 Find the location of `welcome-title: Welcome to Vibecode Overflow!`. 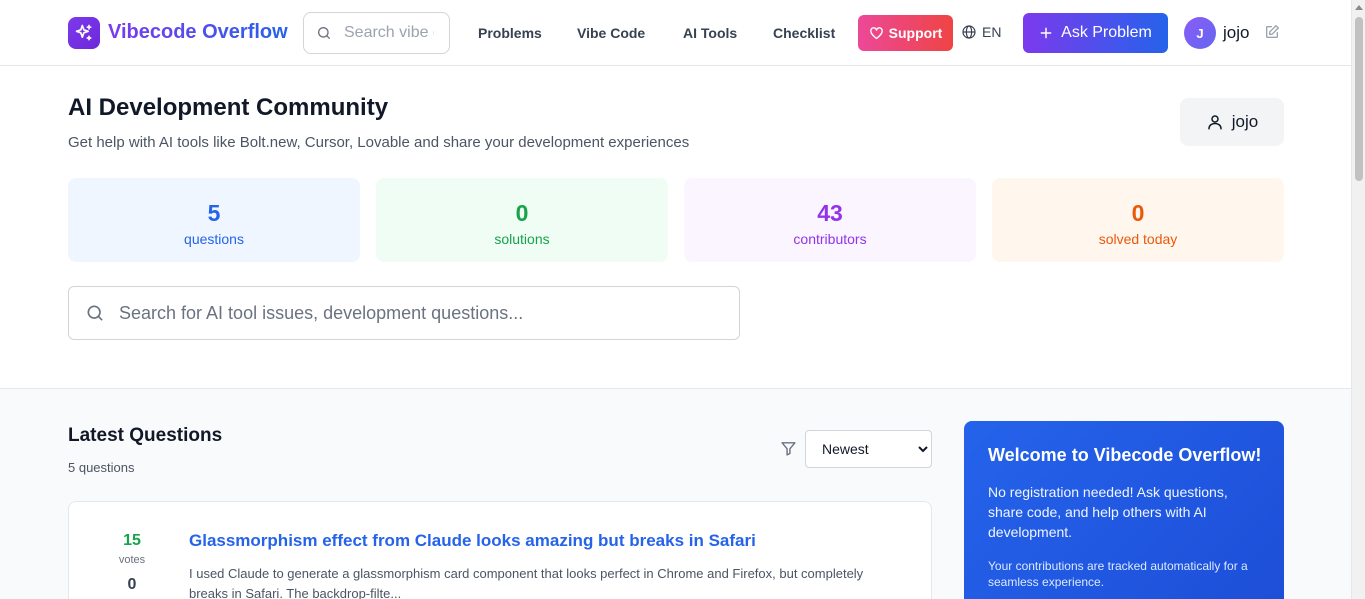

welcome-title: Welcome to Vibecode Overflow! is located at coordinates (1125, 455).